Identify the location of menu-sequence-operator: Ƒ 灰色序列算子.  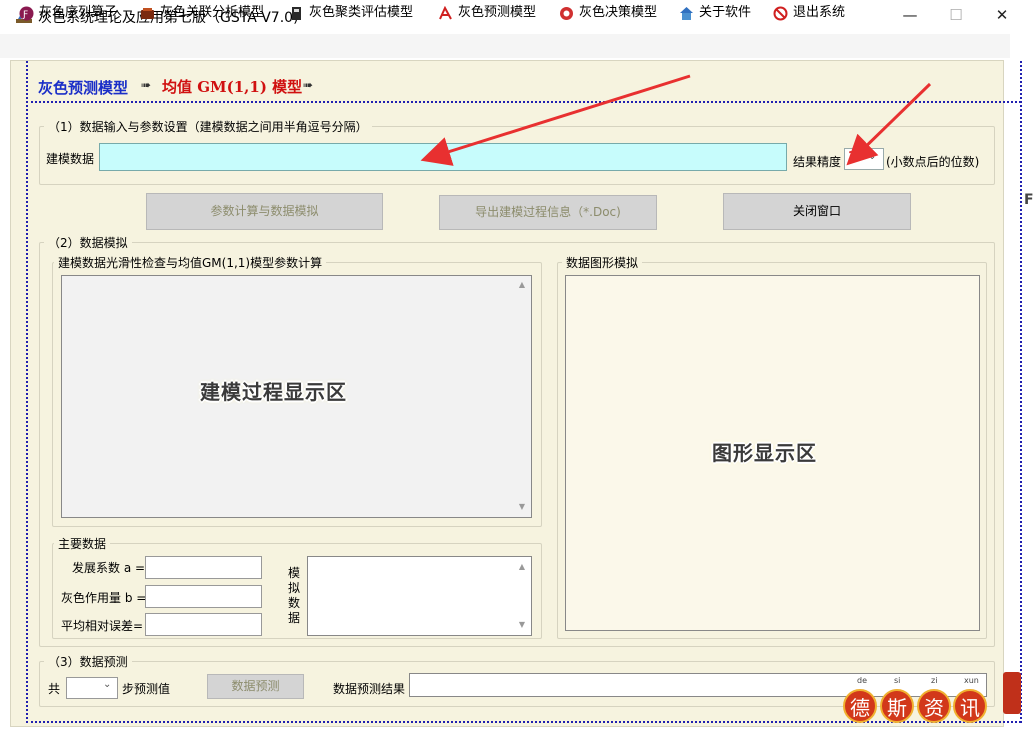
(68, 13).